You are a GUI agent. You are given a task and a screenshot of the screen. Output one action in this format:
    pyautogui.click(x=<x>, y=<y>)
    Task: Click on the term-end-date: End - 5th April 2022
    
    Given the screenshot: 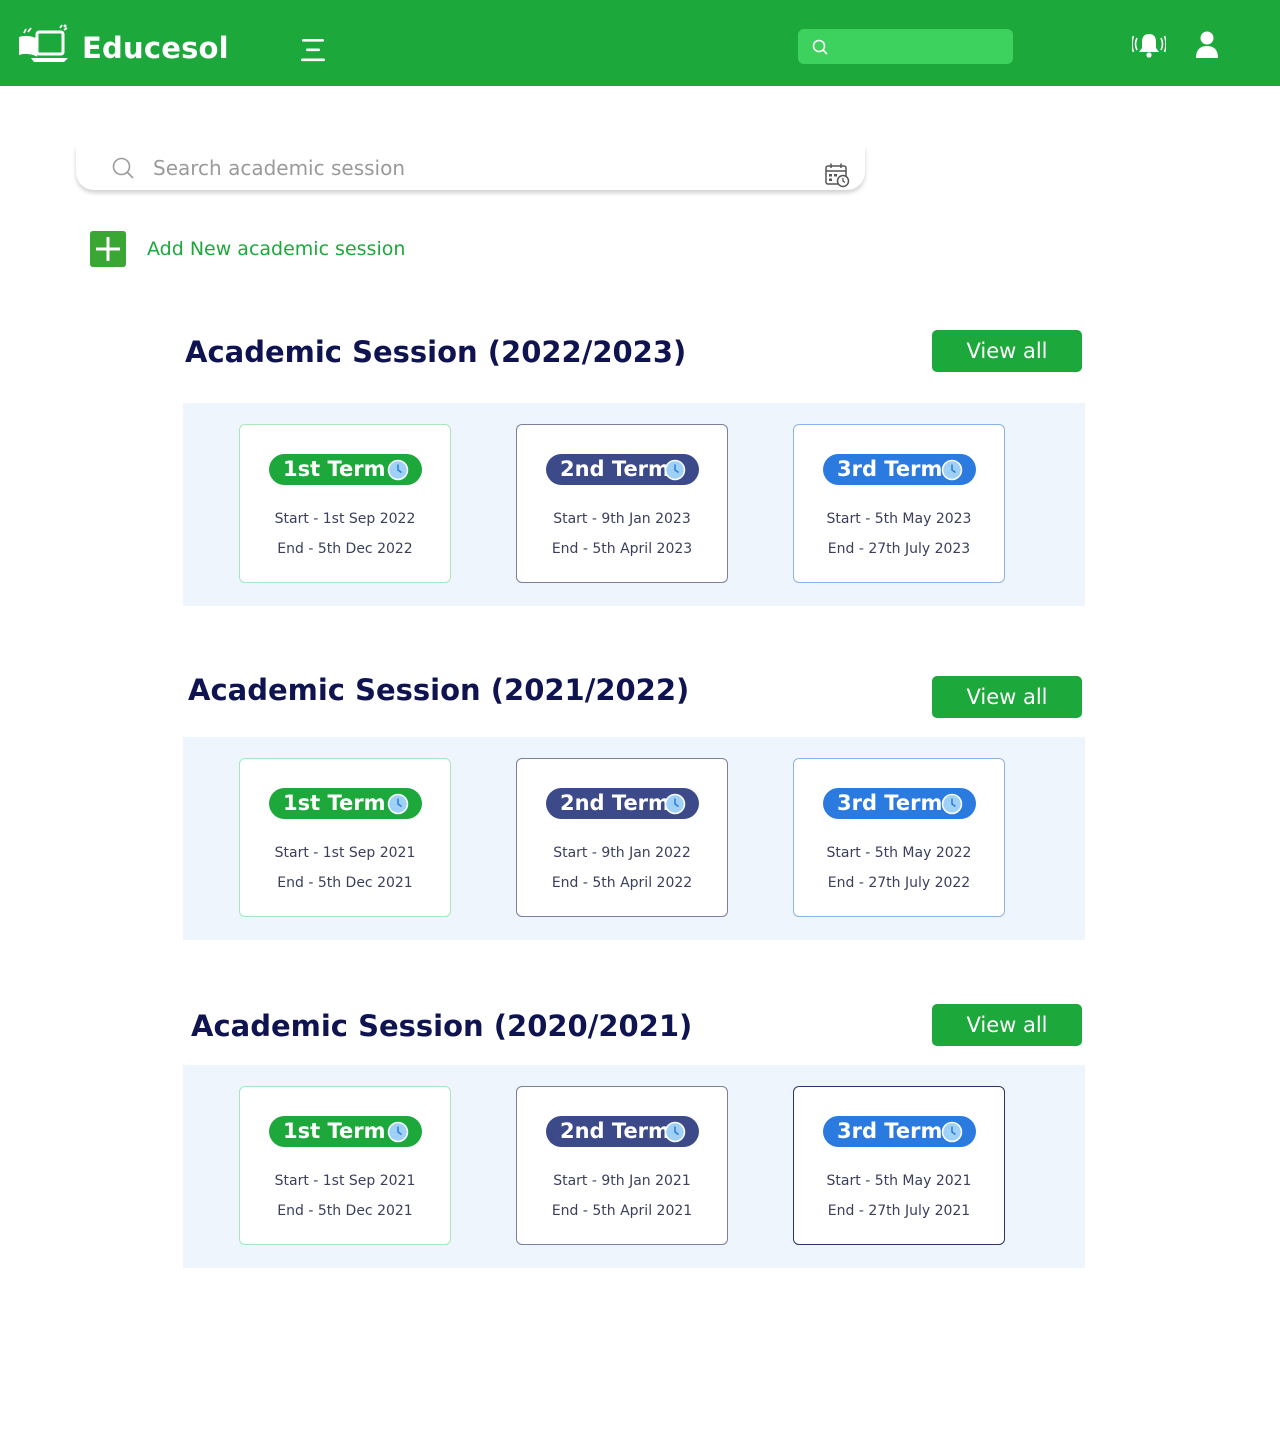 What is the action you would take?
    pyautogui.click(x=622, y=883)
    